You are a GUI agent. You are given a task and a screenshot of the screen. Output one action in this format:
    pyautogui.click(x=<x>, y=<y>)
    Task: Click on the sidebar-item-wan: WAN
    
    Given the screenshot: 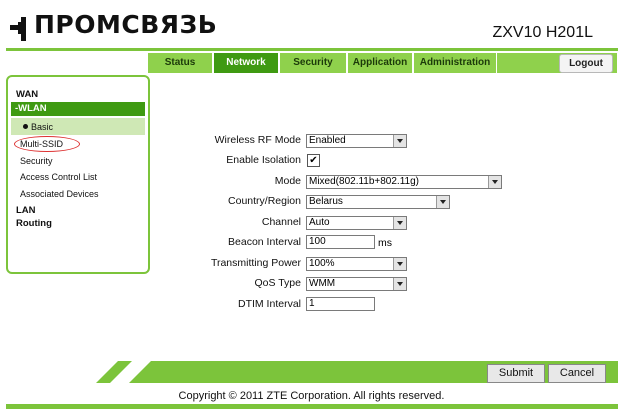 What is the action you would take?
    pyautogui.click(x=27, y=94)
    